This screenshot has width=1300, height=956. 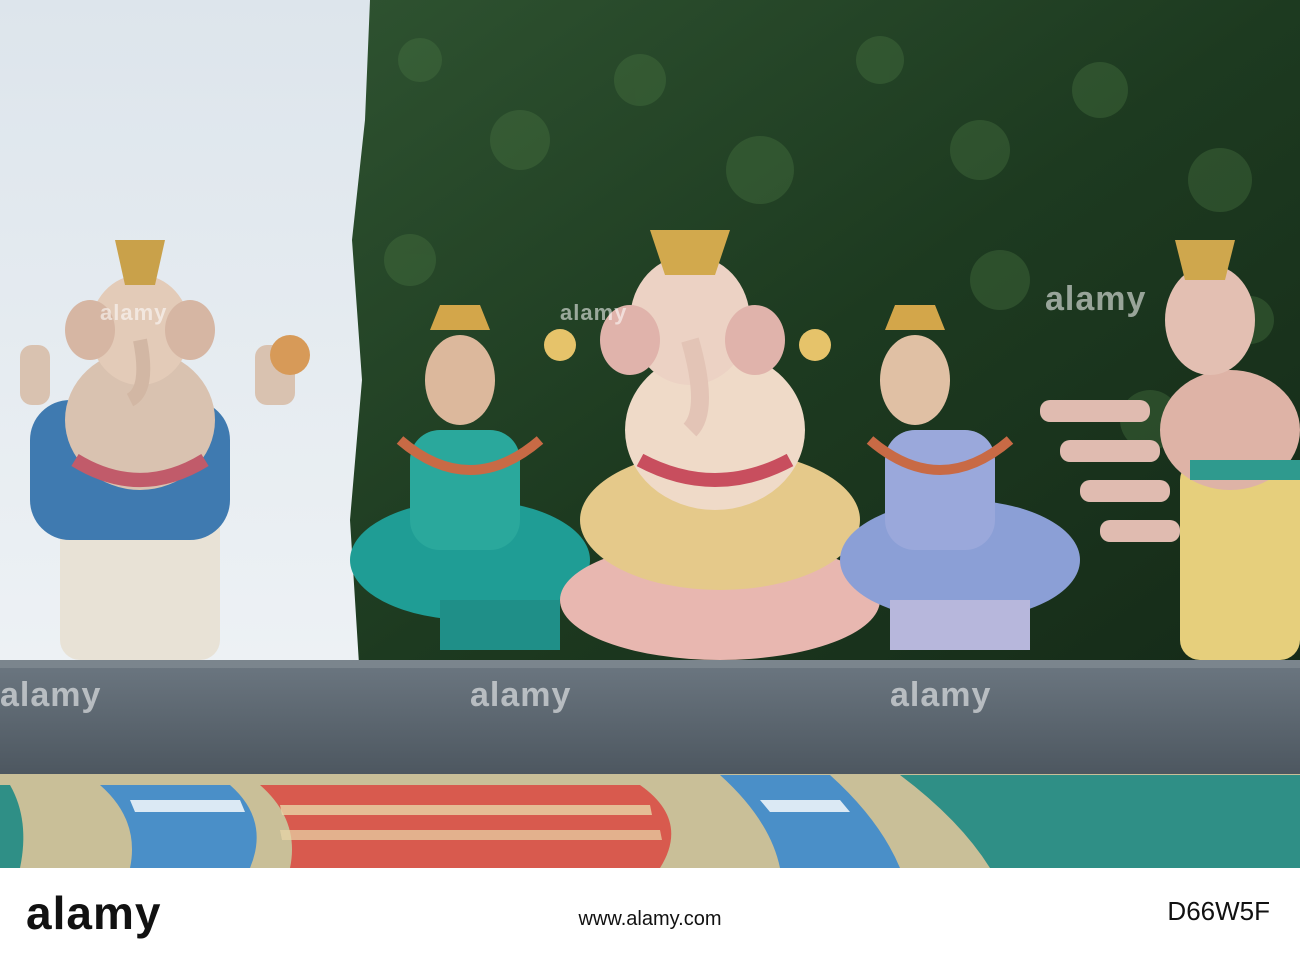 What do you see at coordinates (650, 719) in the screenshot?
I see `stone-ledge` at bounding box center [650, 719].